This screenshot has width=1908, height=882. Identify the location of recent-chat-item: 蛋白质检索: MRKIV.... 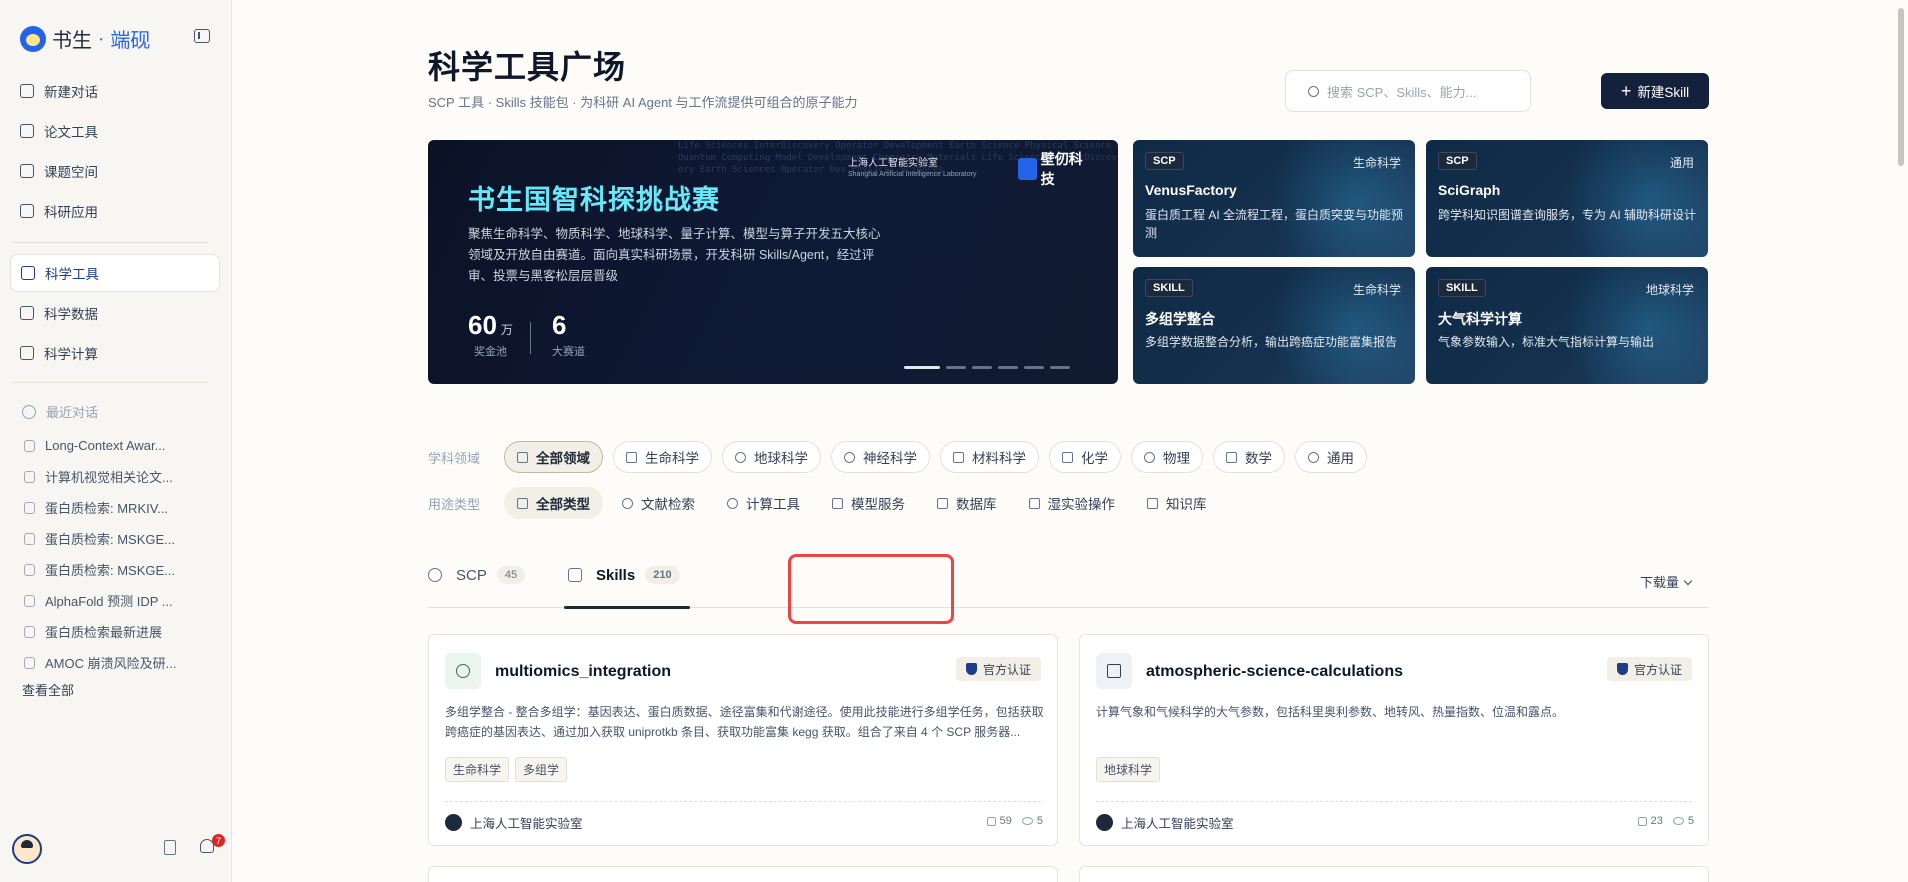
(124, 507).